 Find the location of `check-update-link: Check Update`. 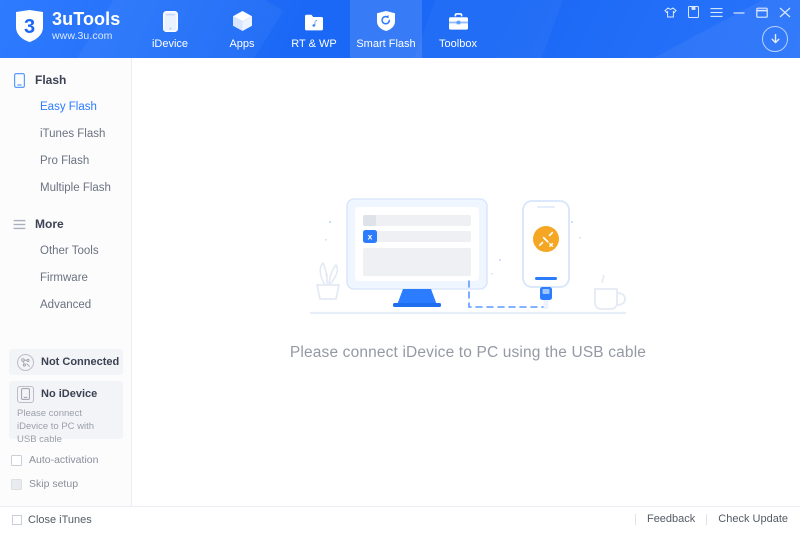

check-update-link: Check Update is located at coordinates (753, 519).